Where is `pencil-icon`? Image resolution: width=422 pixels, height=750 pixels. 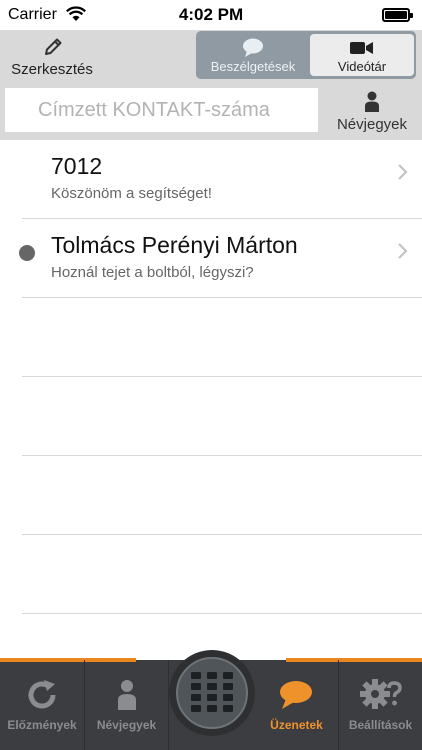
pencil-icon is located at coordinates (53, 46).